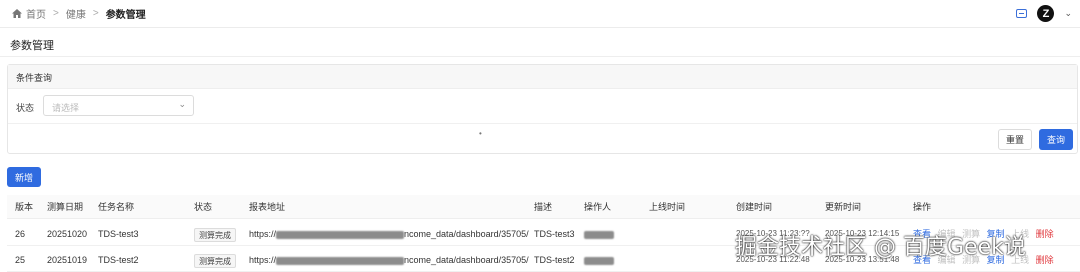  Describe the element at coordinates (118, 260) in the screenshot. I see `cell-task: TDS-test2` at that location.